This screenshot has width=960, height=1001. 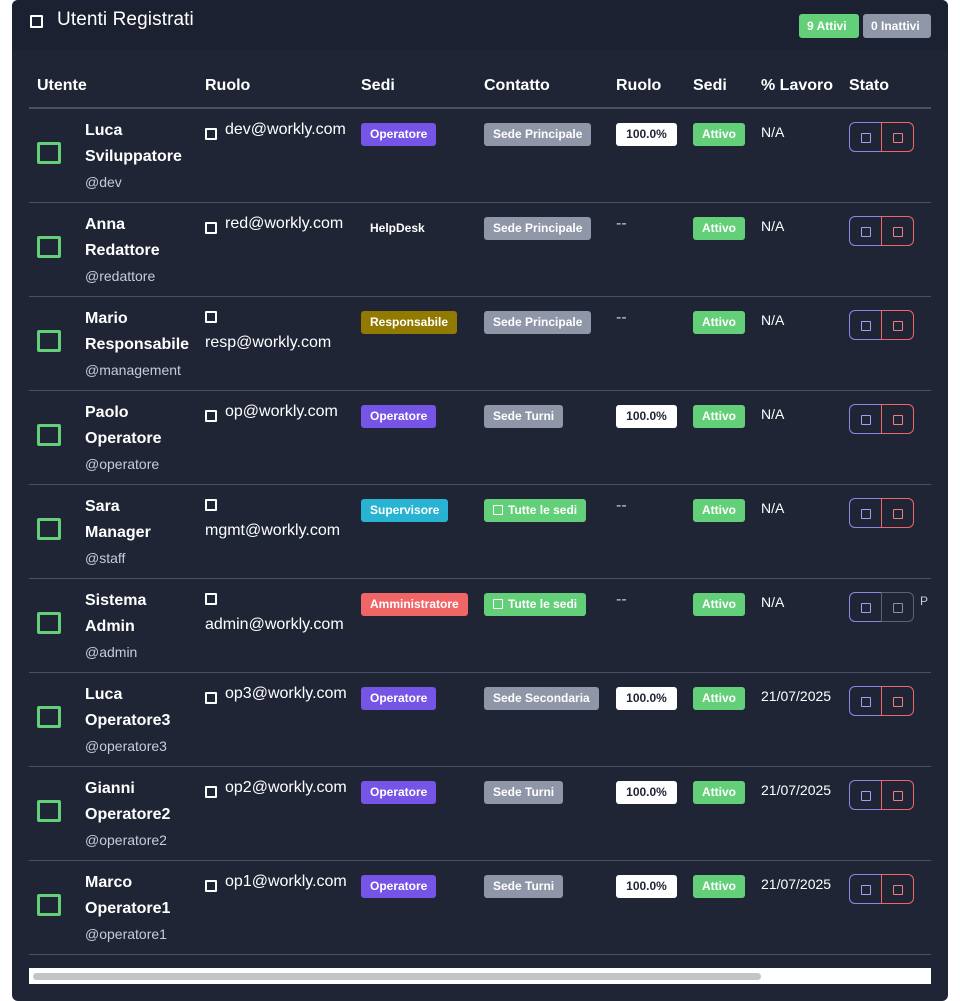 I want to click on user-last-name: Operatore1, so click(x=128, y=908).